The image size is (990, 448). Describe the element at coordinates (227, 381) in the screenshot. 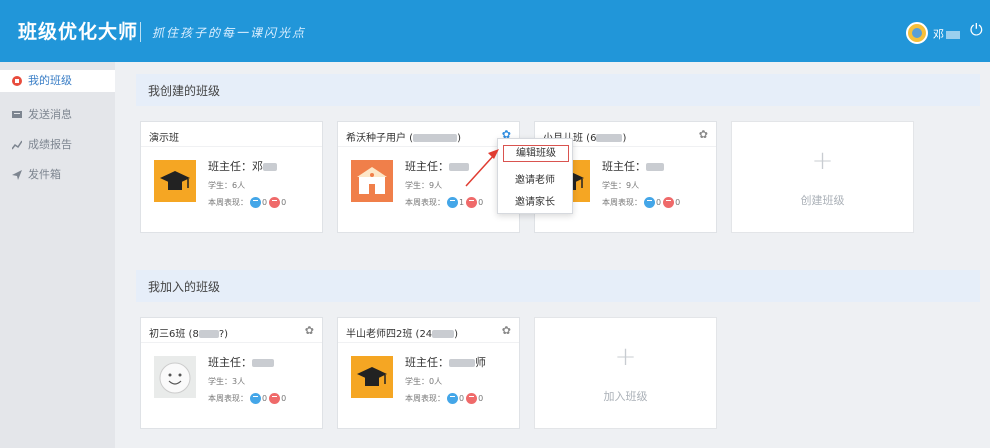

I see `student-count: 学生：3人` at that location.